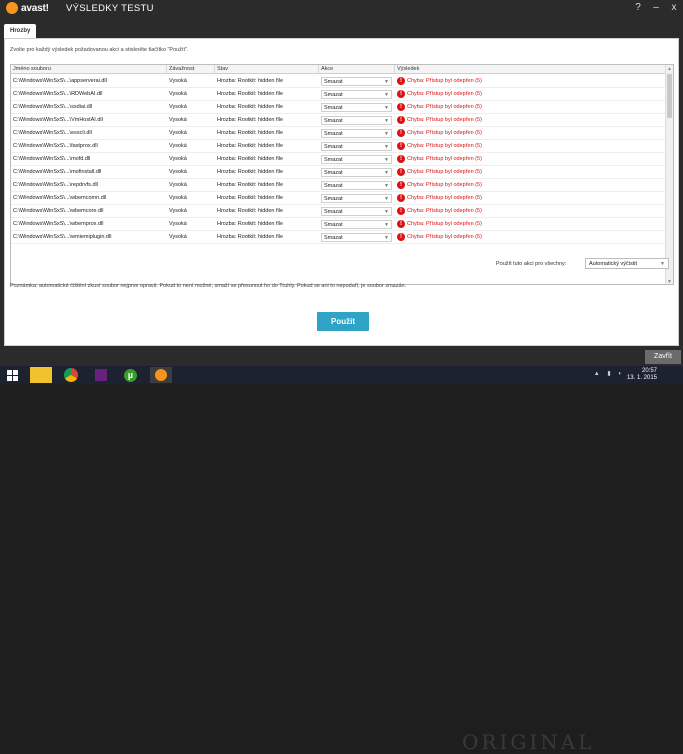  Describe the element at coordinates (60, 81) in the screenshot. I see `file-name-cell: C:\Windows\WinSxS\...\appserverai.dll` at that location.